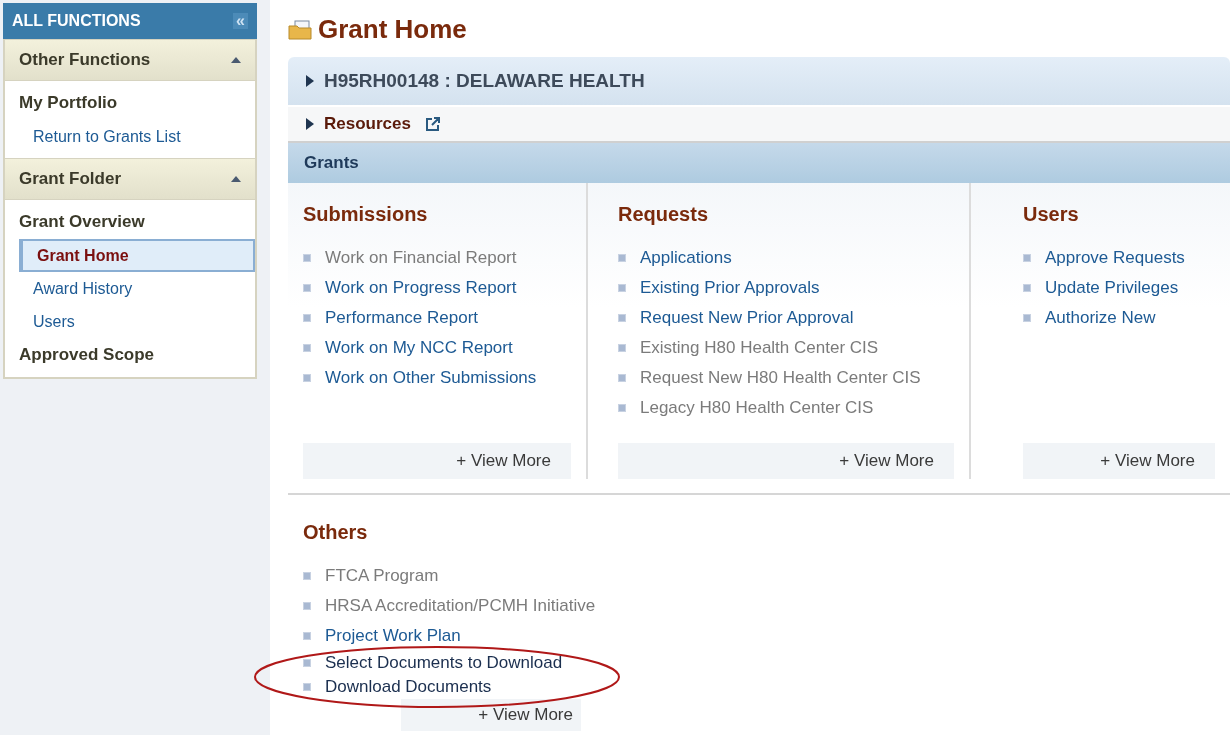 This screenshot has height=735, width=1230. What do you see at coordinates (664, 214) in the screenshot?
I see `column-title: Requests` at bounding box center [664, 214].